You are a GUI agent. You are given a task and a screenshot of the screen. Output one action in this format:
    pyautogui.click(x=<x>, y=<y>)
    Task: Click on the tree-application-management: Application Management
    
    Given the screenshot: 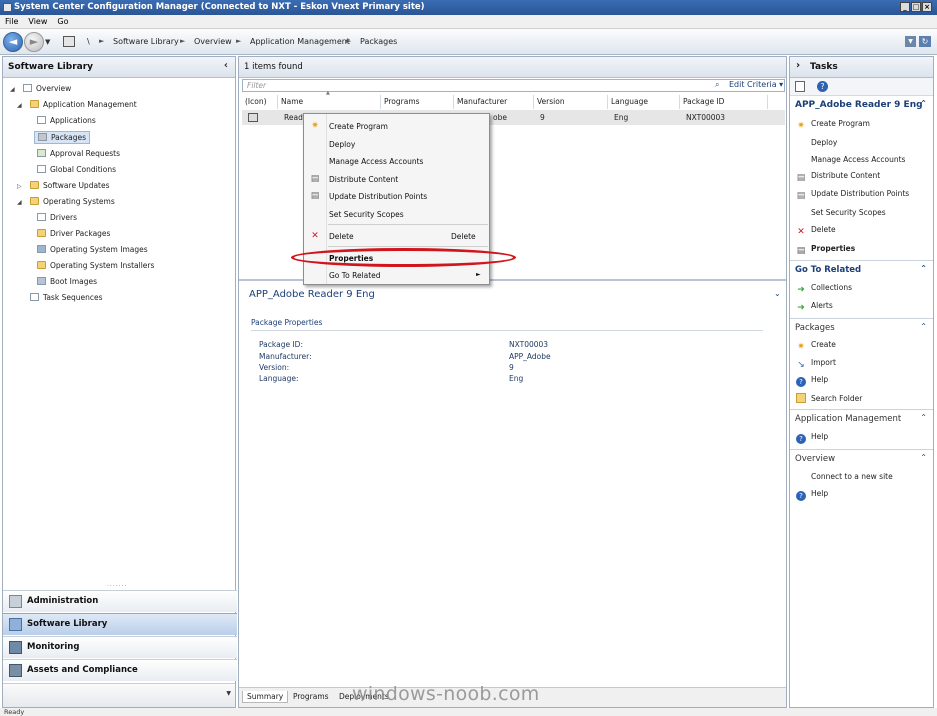 What is the action you would take?
    pyautogui.click(x=83, y=104)
    